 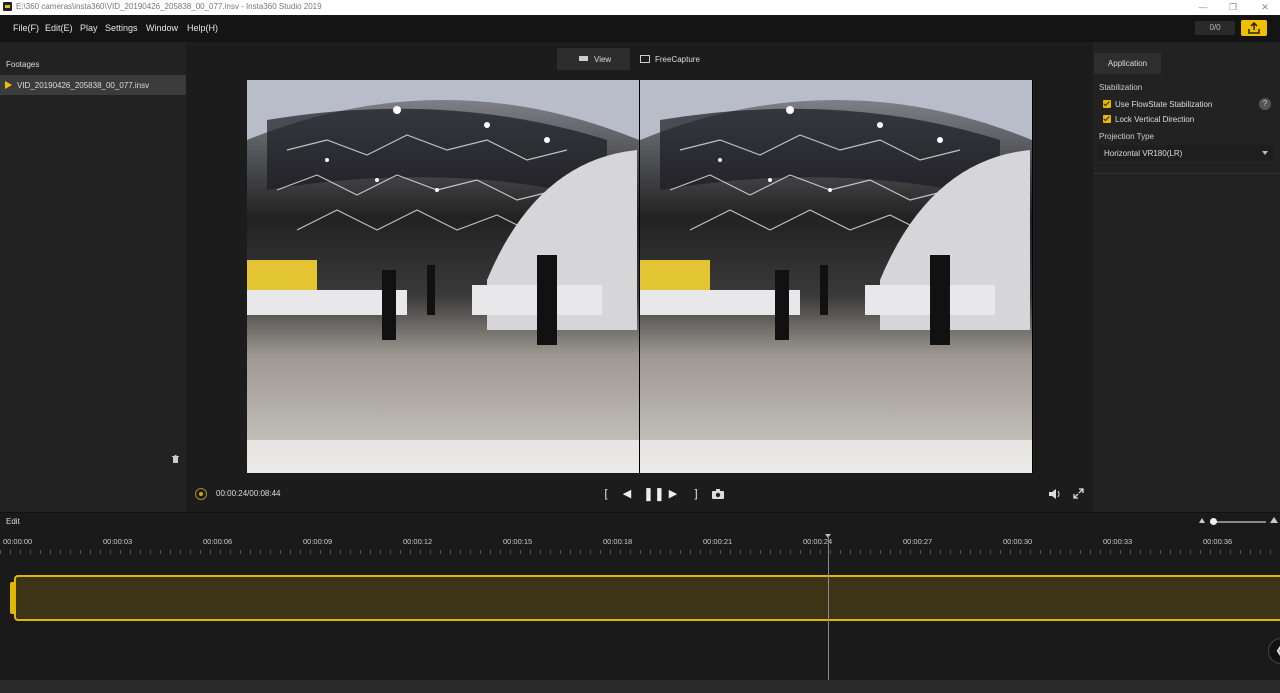 I want to click on freecapture-icon, so click(x=645, y=59).